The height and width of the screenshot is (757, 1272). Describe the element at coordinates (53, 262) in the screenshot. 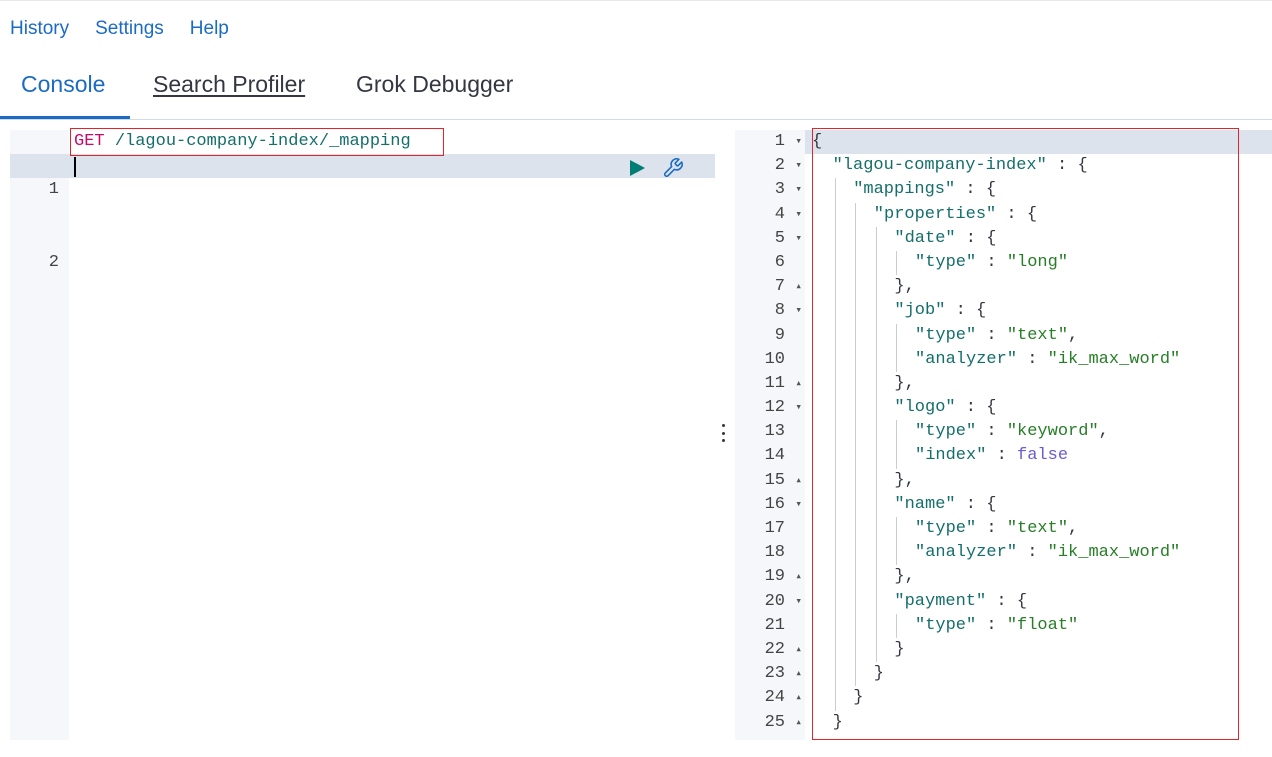

I see `line-number: 2` at that location.